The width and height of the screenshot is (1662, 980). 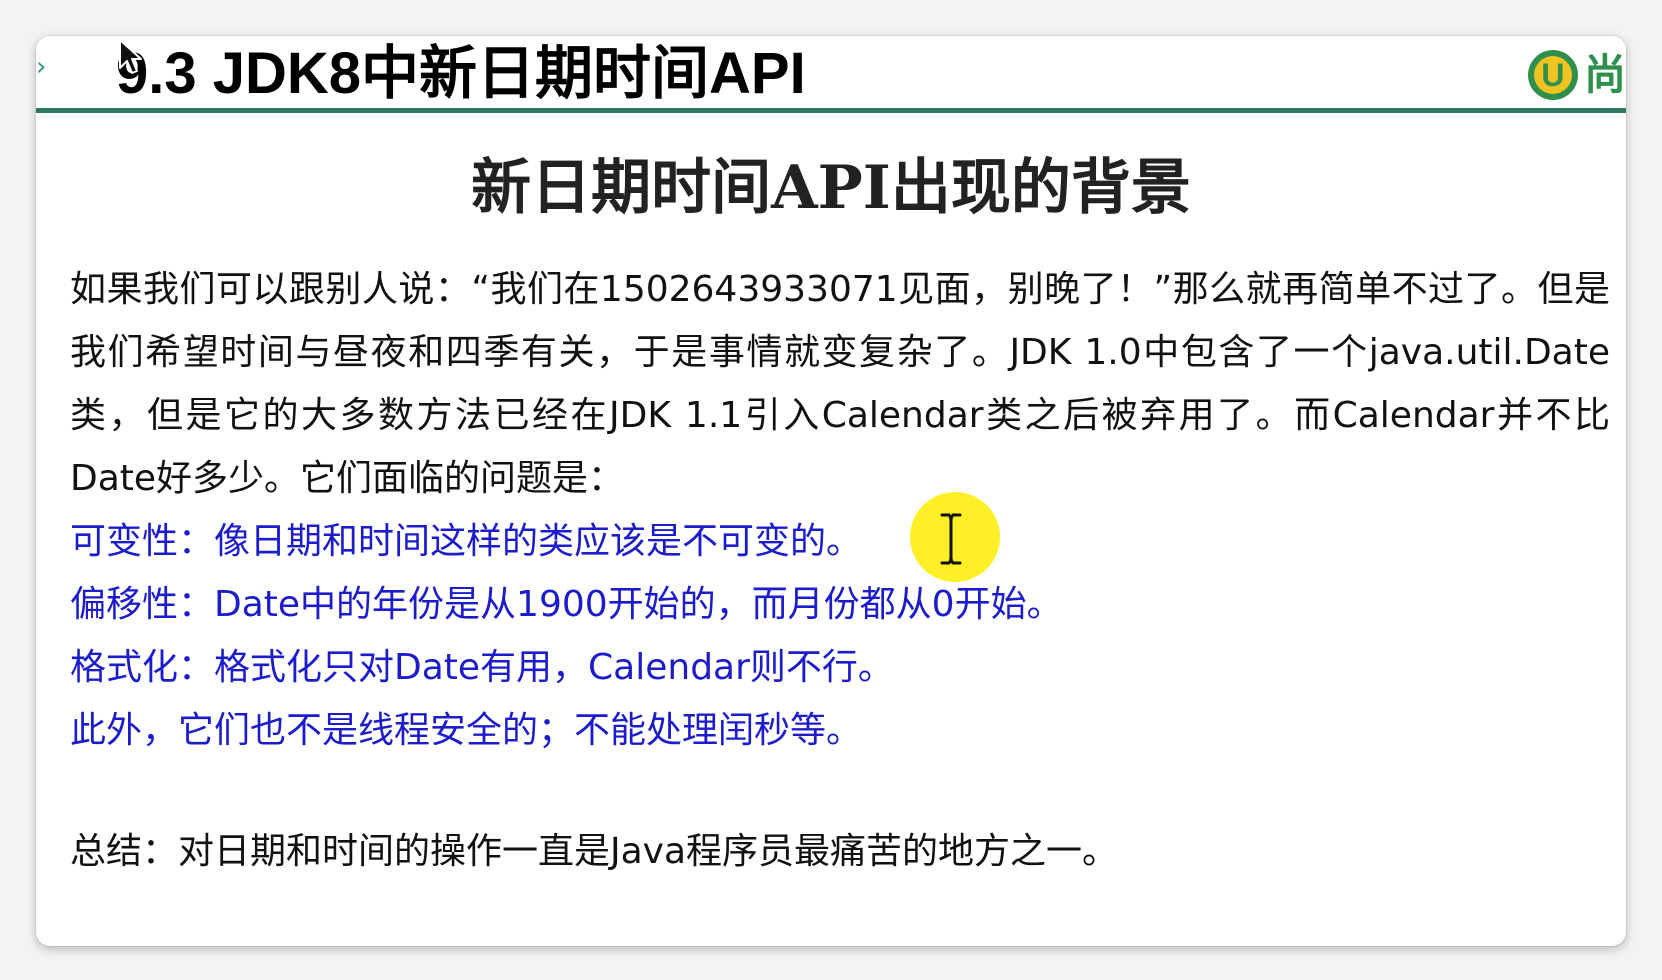 What do you see at coordinates (594, 851) in the screenshot?
I see `summary-text: 总结：对日期和时间的操作一直是Java程序员最痛苦的地方之一。` at bounding box center [594, 851].